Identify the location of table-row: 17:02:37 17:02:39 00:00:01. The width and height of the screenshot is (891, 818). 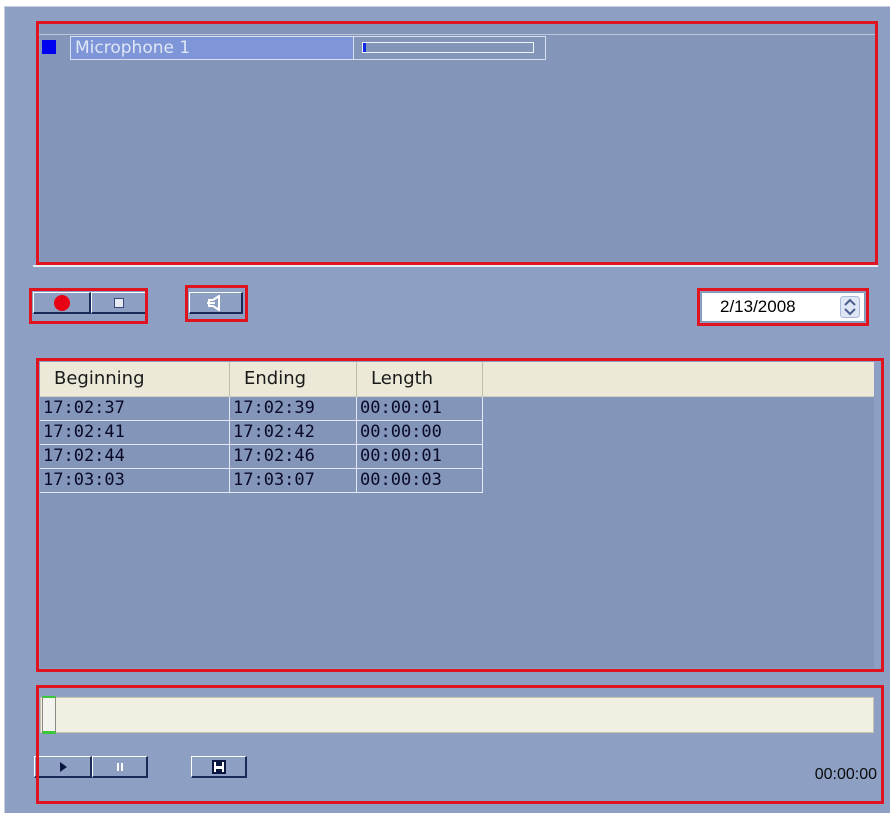
(261, 409).